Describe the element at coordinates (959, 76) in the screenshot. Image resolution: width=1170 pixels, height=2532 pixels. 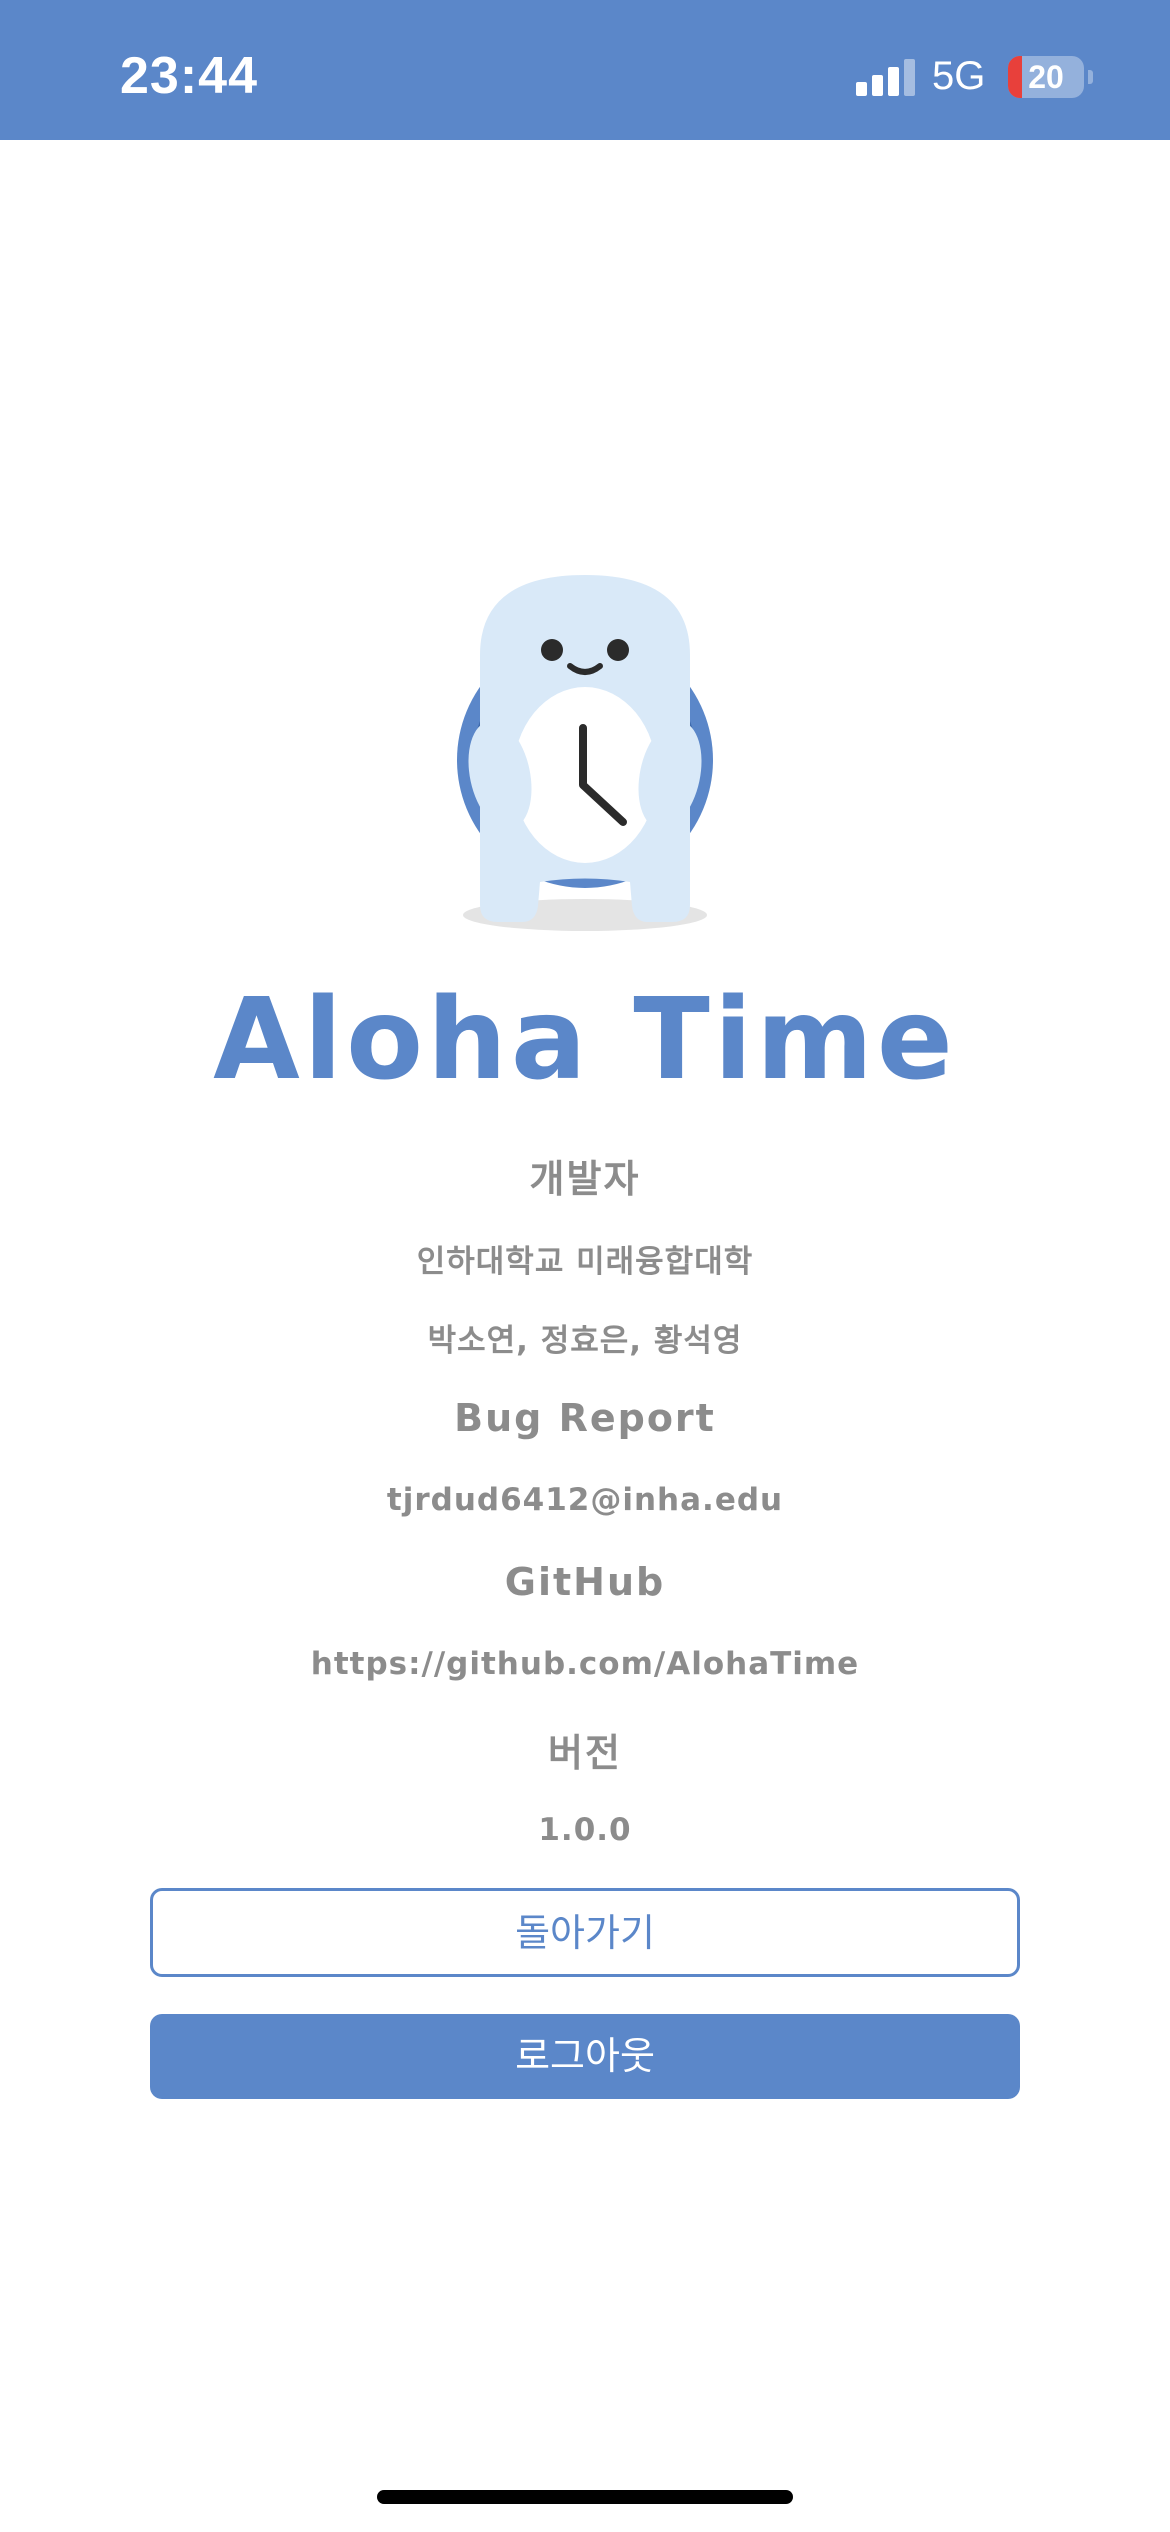
I see `network-type: 5G` at that location.